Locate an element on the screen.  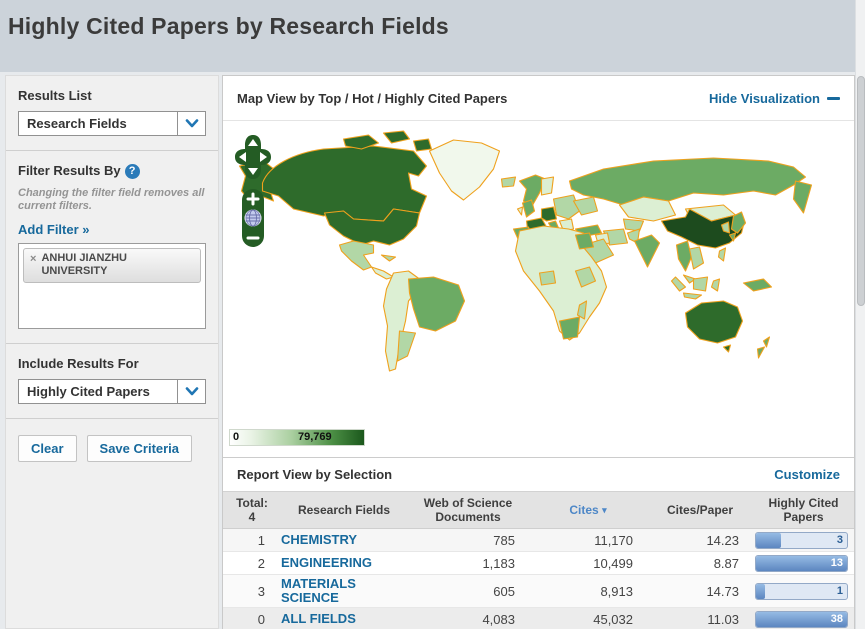
hide-visualization-link: Hide Visualization is located at coordinates (774, 98).